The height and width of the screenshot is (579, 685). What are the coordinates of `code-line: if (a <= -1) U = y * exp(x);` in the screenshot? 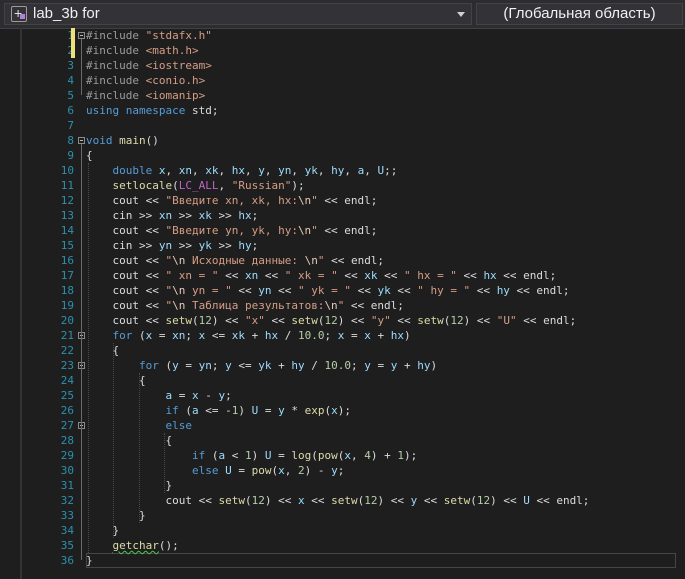 It's located at (218, 410).